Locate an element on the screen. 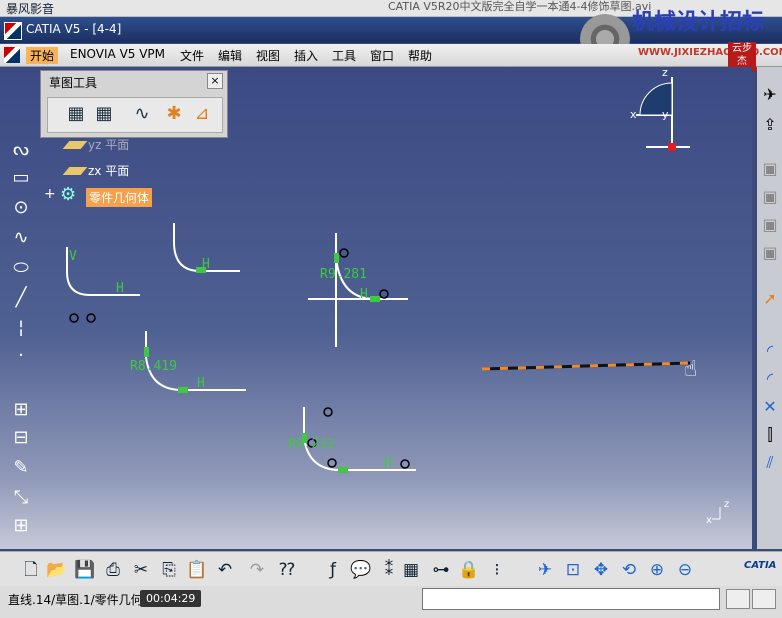 The width and height of the screenshot is (782, 618). chamfer-icon: ⊟ is located at coordinates (21, 438).